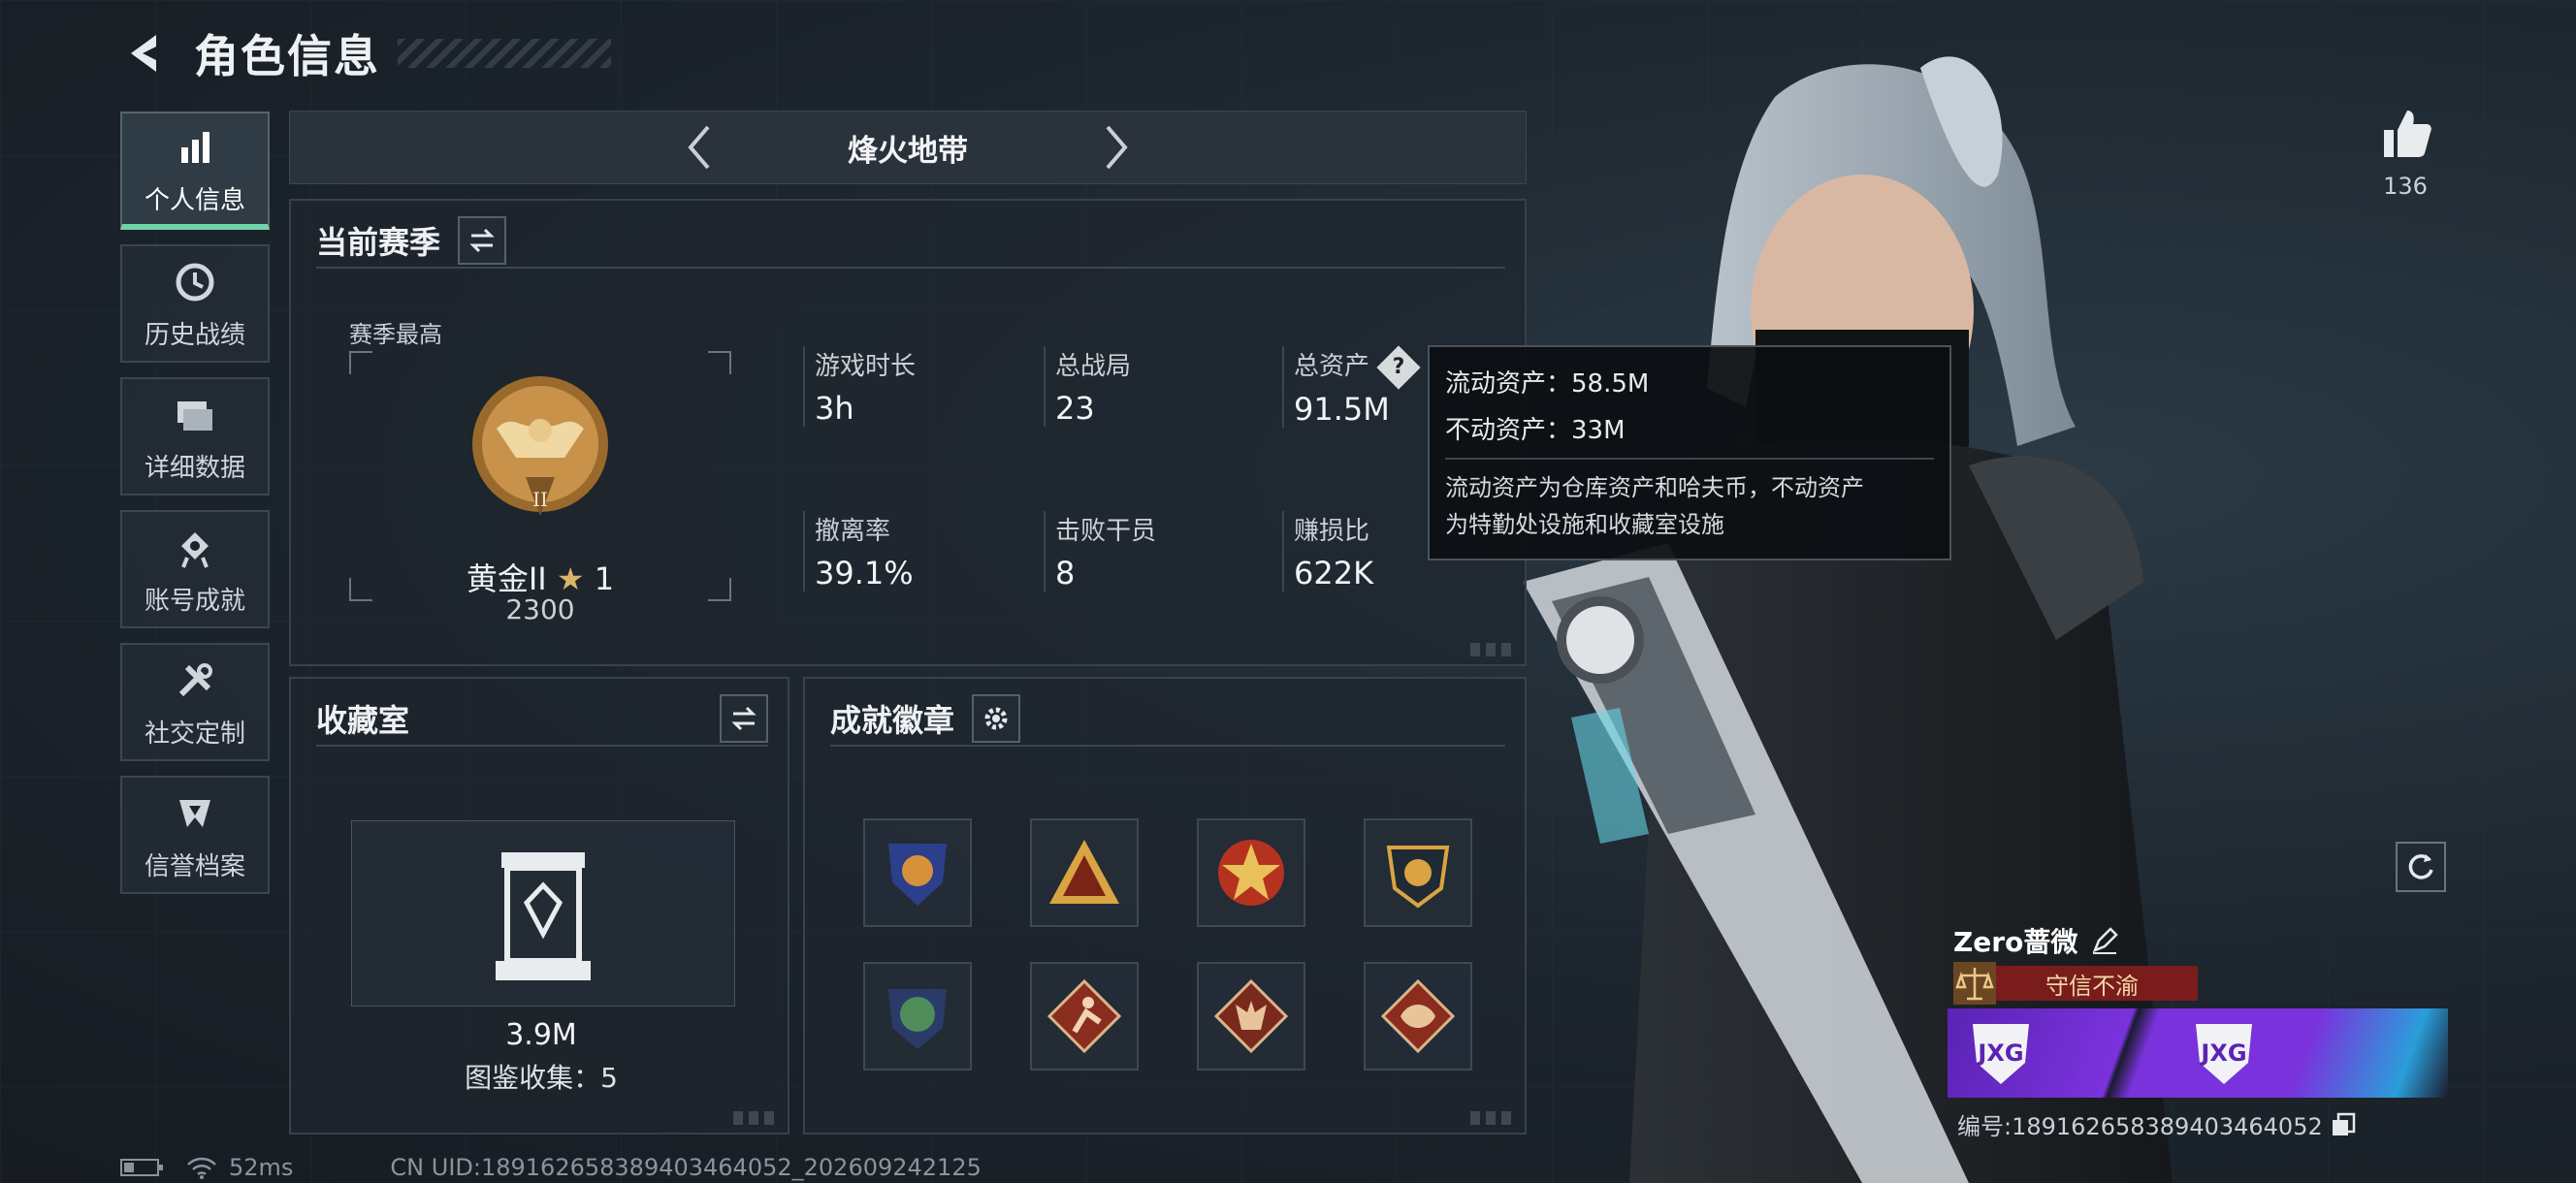 The height and width of the screenshot is (1183, 2576). I want to click on gear-icon, so click(996, 718).